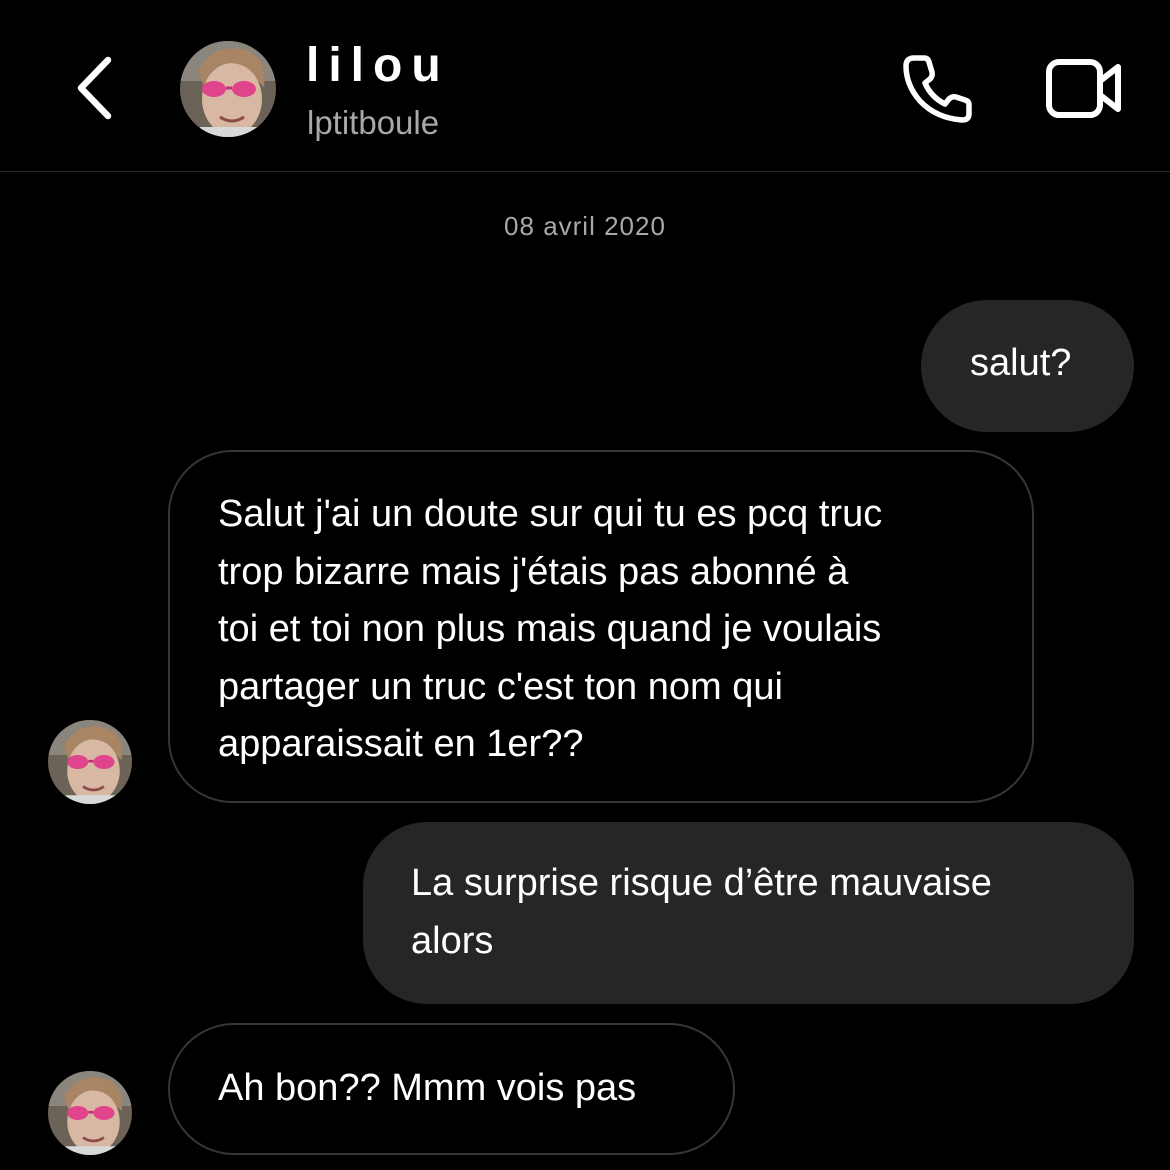 Image resolution: width=1170 pixels, height=1170 pixels. I want to click on video-call-button, so click(1084, 88).